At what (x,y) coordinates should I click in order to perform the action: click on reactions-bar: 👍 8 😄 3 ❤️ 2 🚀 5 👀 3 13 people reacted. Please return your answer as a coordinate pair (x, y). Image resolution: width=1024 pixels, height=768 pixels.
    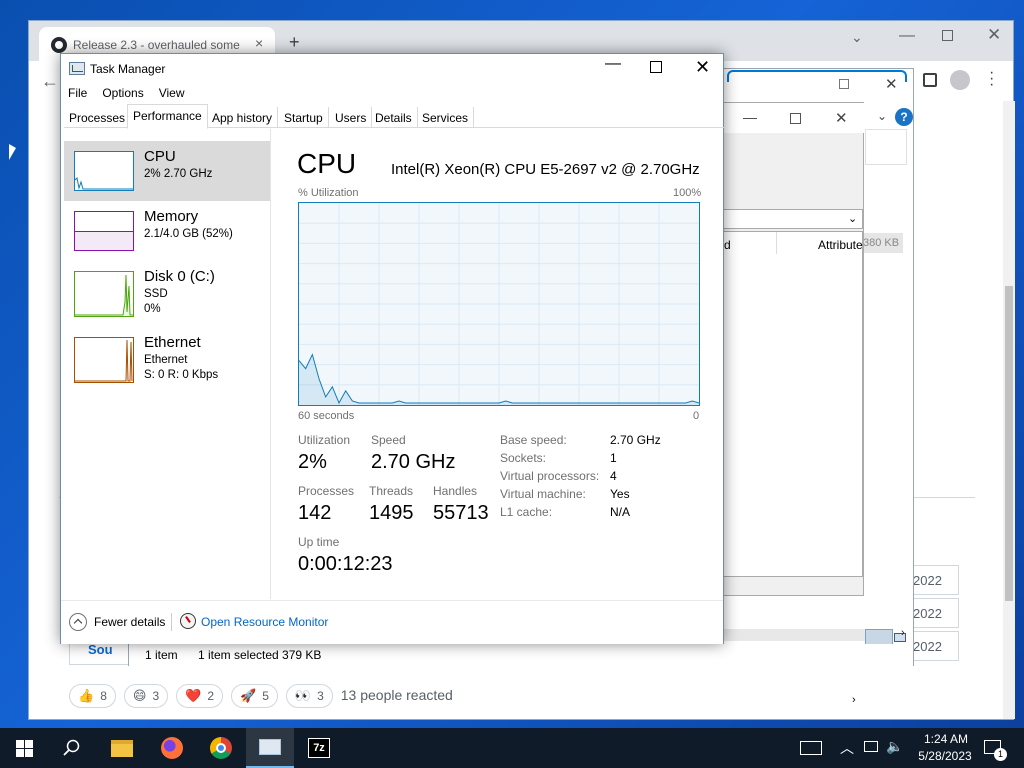
    Looking at the image, I should click on (261, 696).